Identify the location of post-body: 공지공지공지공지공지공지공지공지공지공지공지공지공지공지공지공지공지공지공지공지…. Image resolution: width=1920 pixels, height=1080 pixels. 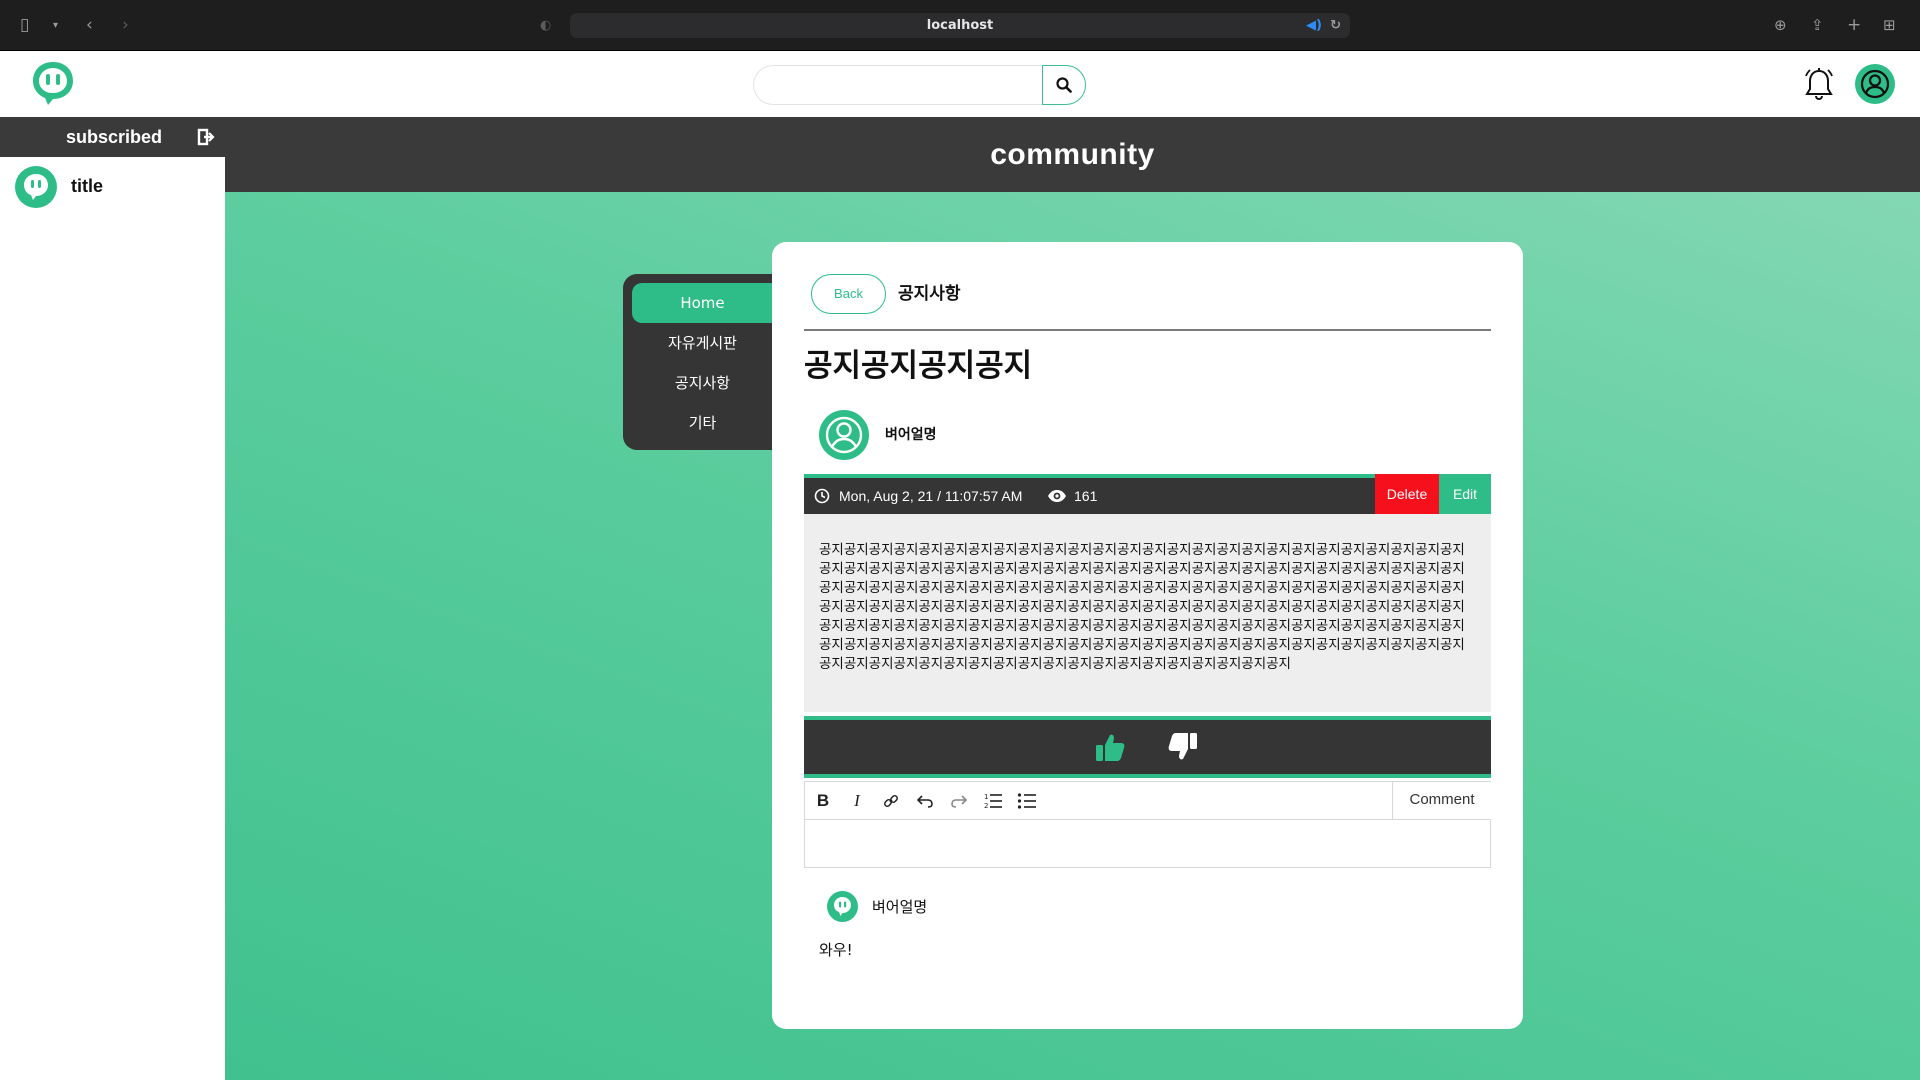
(1147, 613).